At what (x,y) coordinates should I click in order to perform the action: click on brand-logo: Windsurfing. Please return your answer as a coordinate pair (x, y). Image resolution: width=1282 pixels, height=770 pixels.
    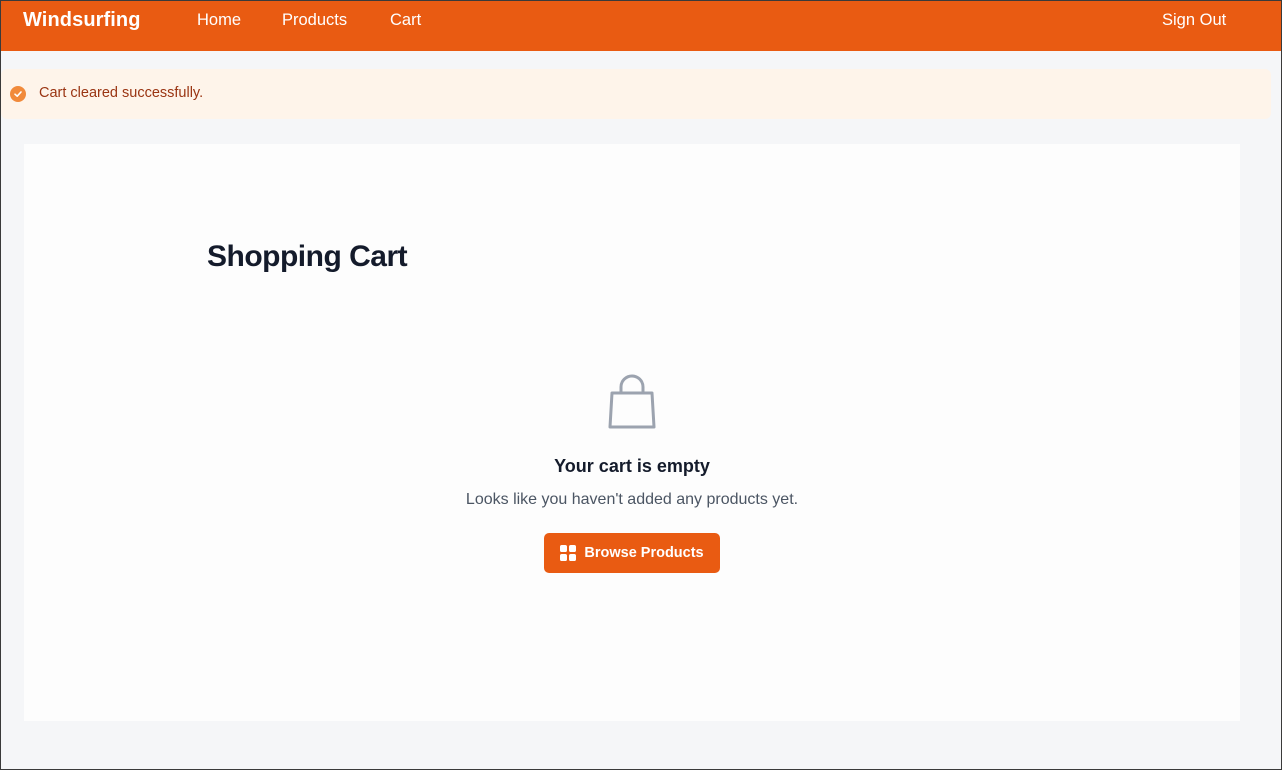
    Looking at the image, I should click on (82, 20).